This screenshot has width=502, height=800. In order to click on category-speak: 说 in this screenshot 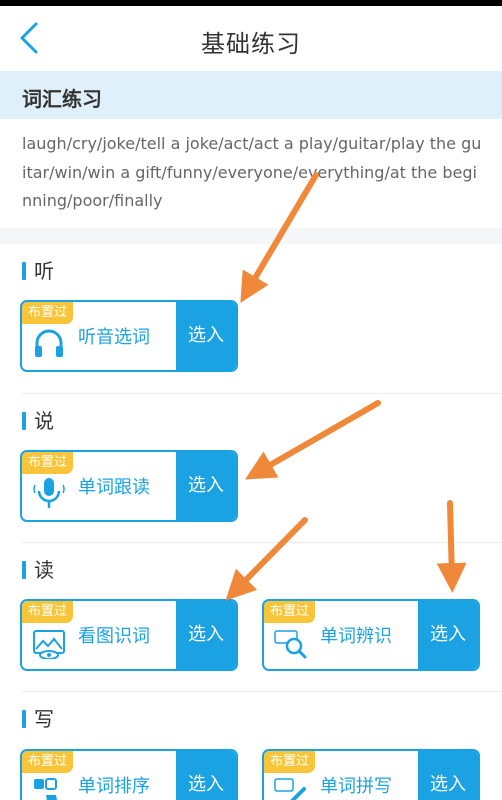, I will do `click(38, 421)`.